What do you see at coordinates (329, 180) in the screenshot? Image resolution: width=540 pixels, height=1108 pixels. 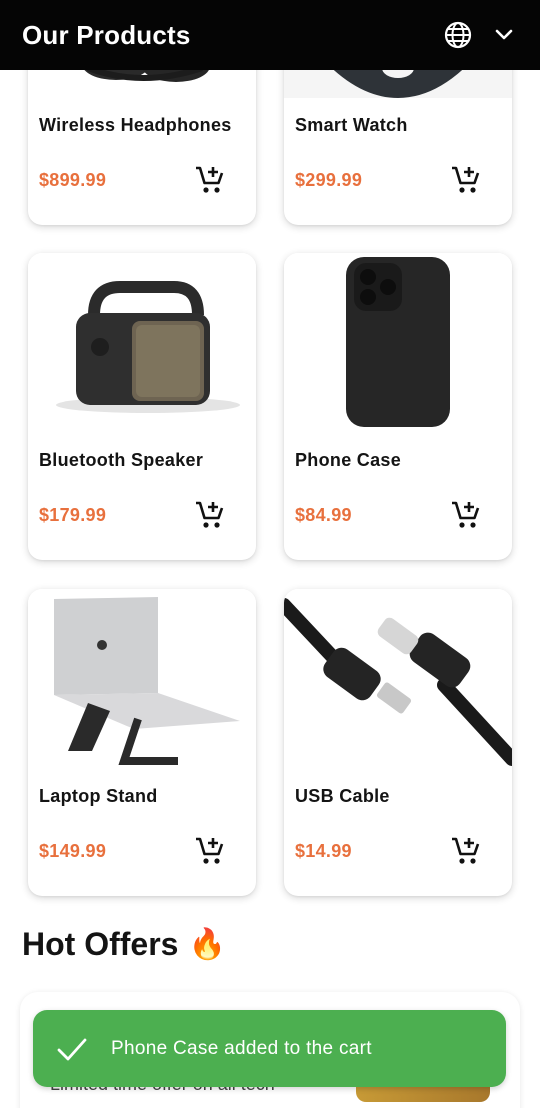 I see `product-price: $299.99` at bounding box center [329, 180].